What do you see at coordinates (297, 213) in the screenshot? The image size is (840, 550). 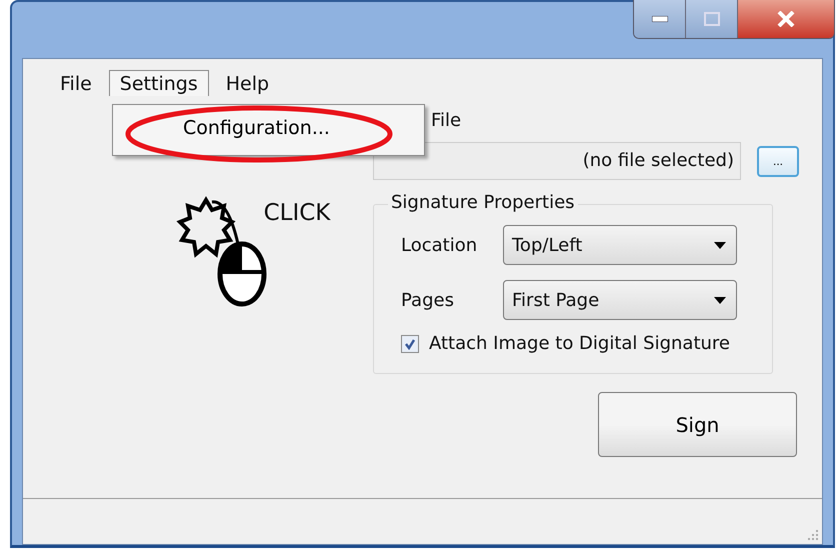 I see `click-caption: CLICK` at bounding box center [297, 213].